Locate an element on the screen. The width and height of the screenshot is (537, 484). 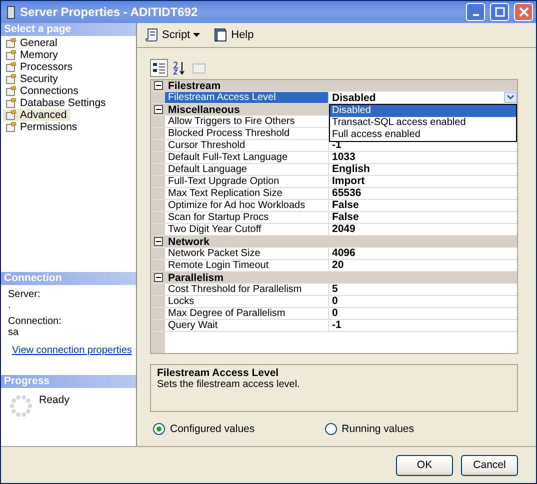
window-icon is located at coordinates (11, 12).